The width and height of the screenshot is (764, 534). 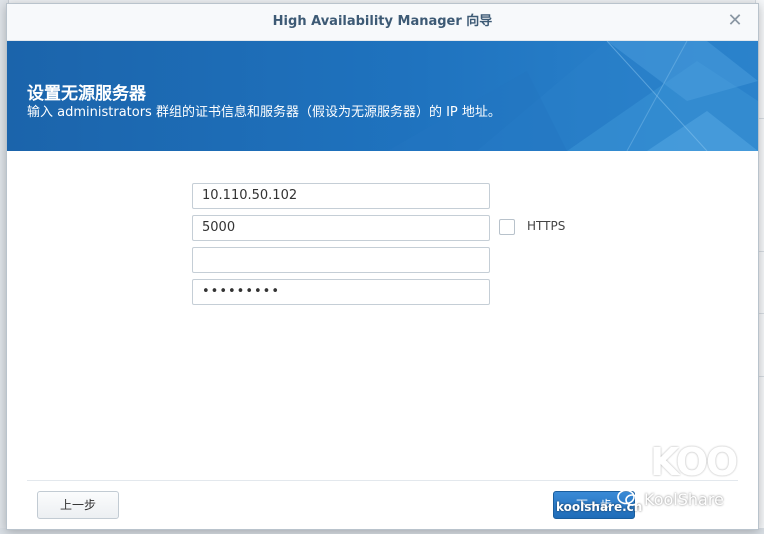 What do you see at coordinates (628, 497) in the screenshot?
I see `chat-icon` at bounding box center [628, 497].